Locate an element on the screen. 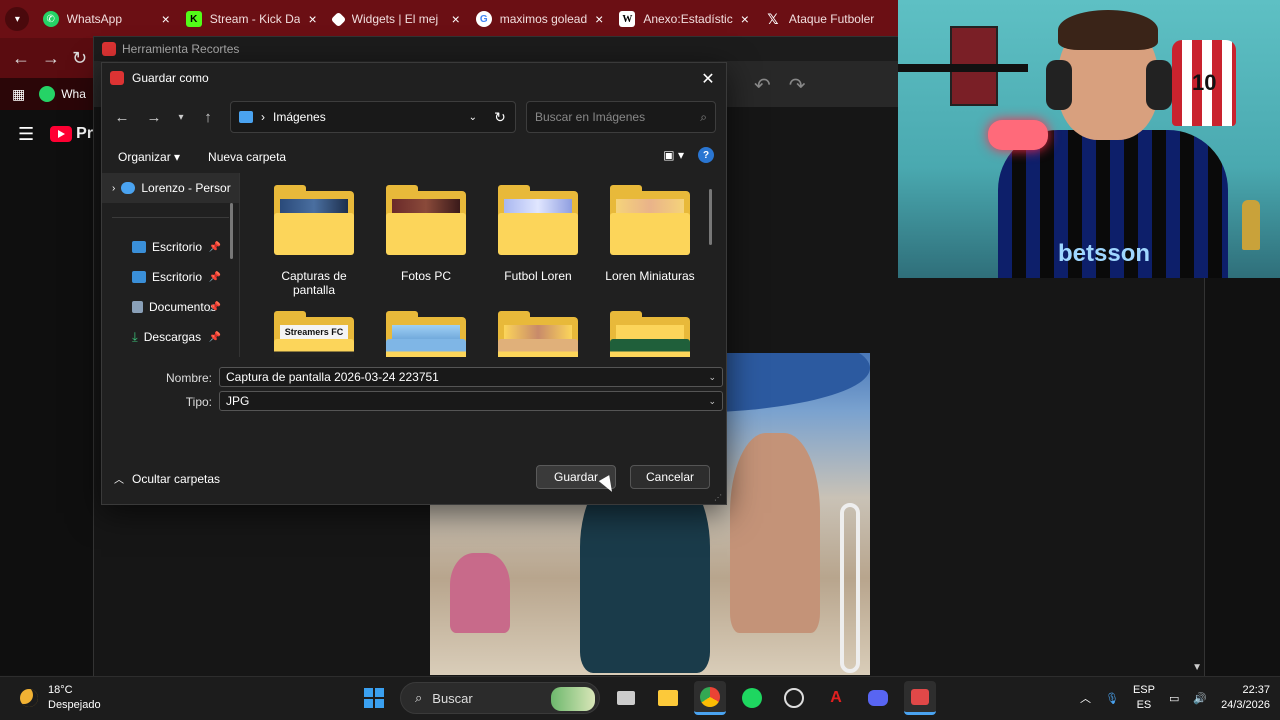  help-icon: ? is located at coordinates (706, 155).